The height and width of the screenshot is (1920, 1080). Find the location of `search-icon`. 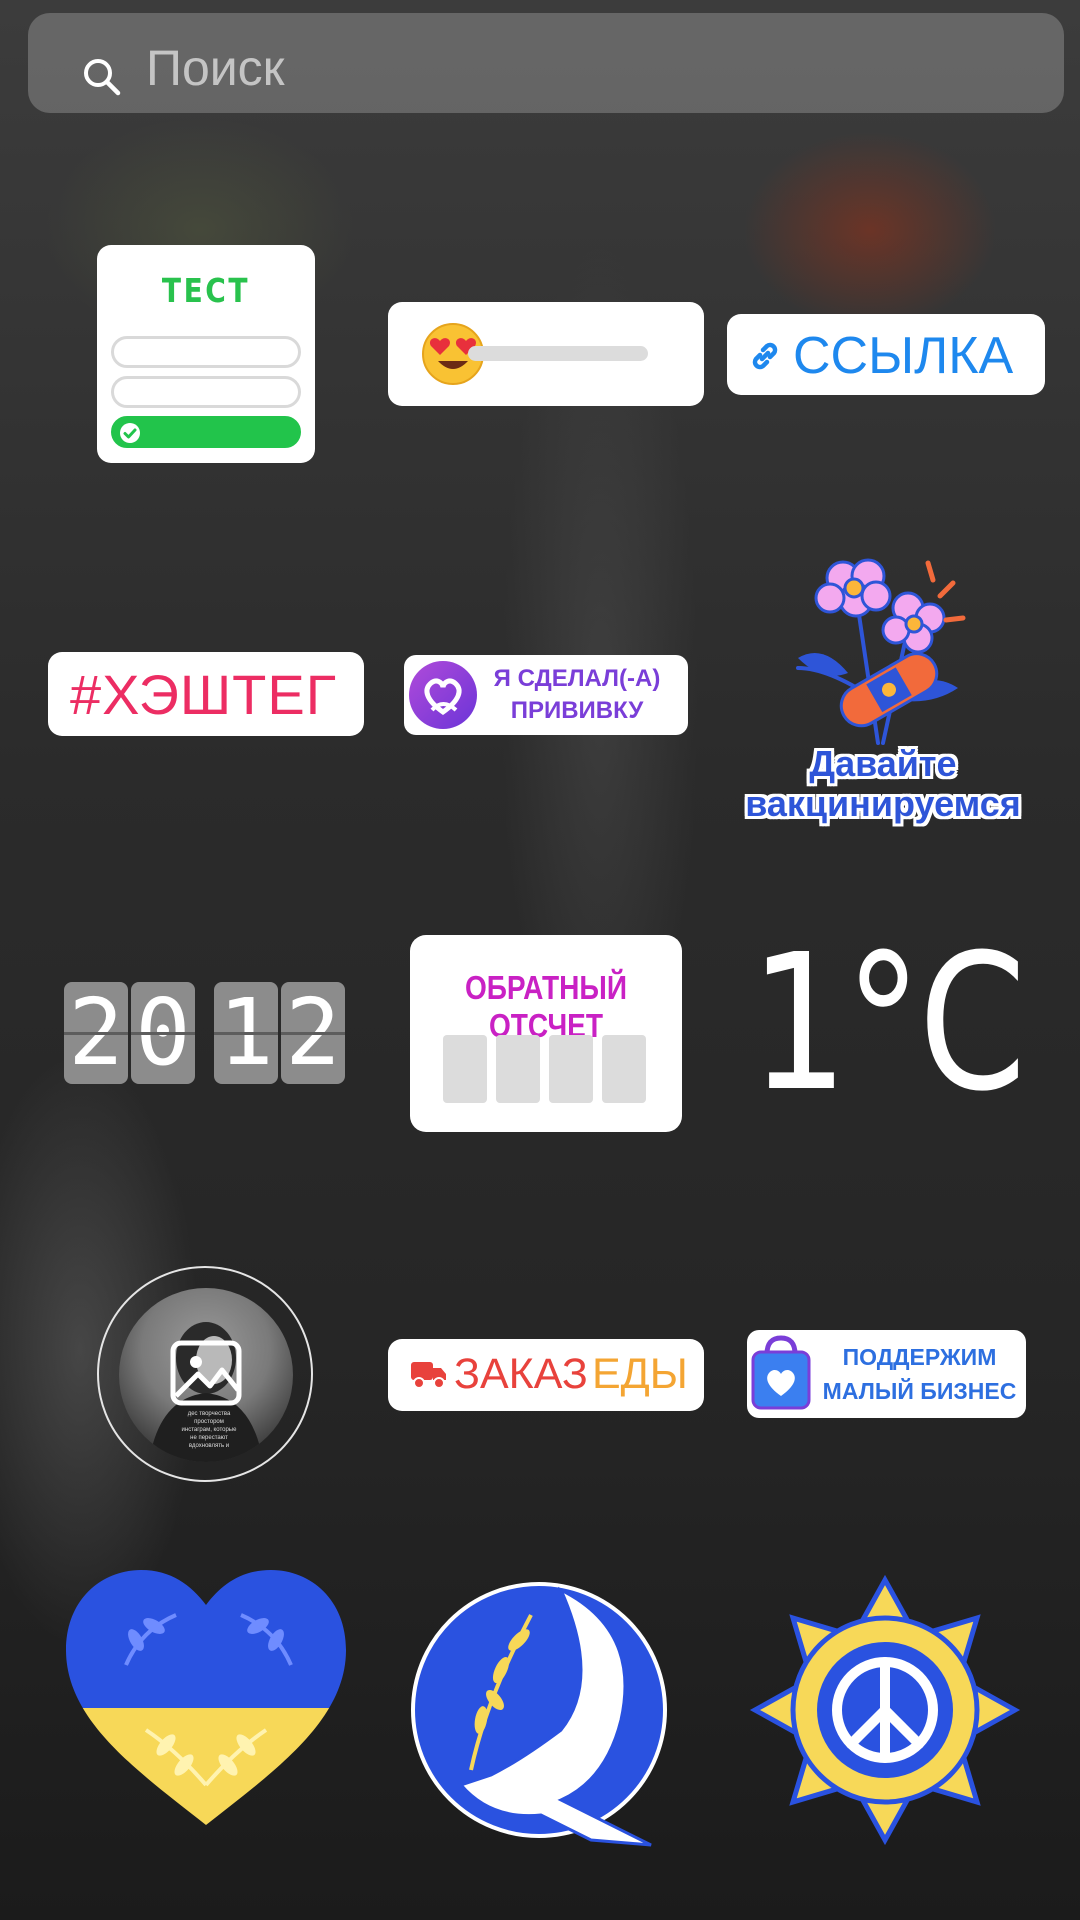

search-icon is located at coordinates (102, 77).